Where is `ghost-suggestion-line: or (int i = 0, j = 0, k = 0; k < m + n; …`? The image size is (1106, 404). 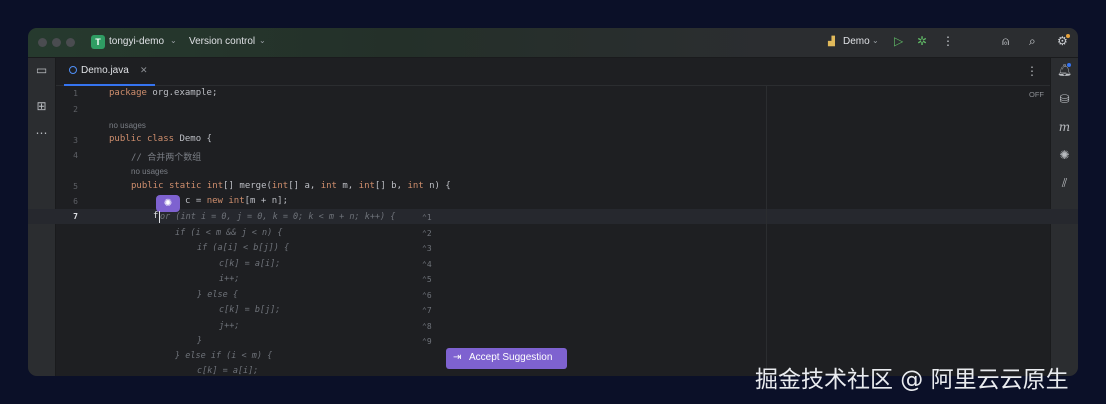
ghost-suggestion-line: or (int i = 0, j = 0, k = 0; k < m + n; … is located at coordinates (278, 217).